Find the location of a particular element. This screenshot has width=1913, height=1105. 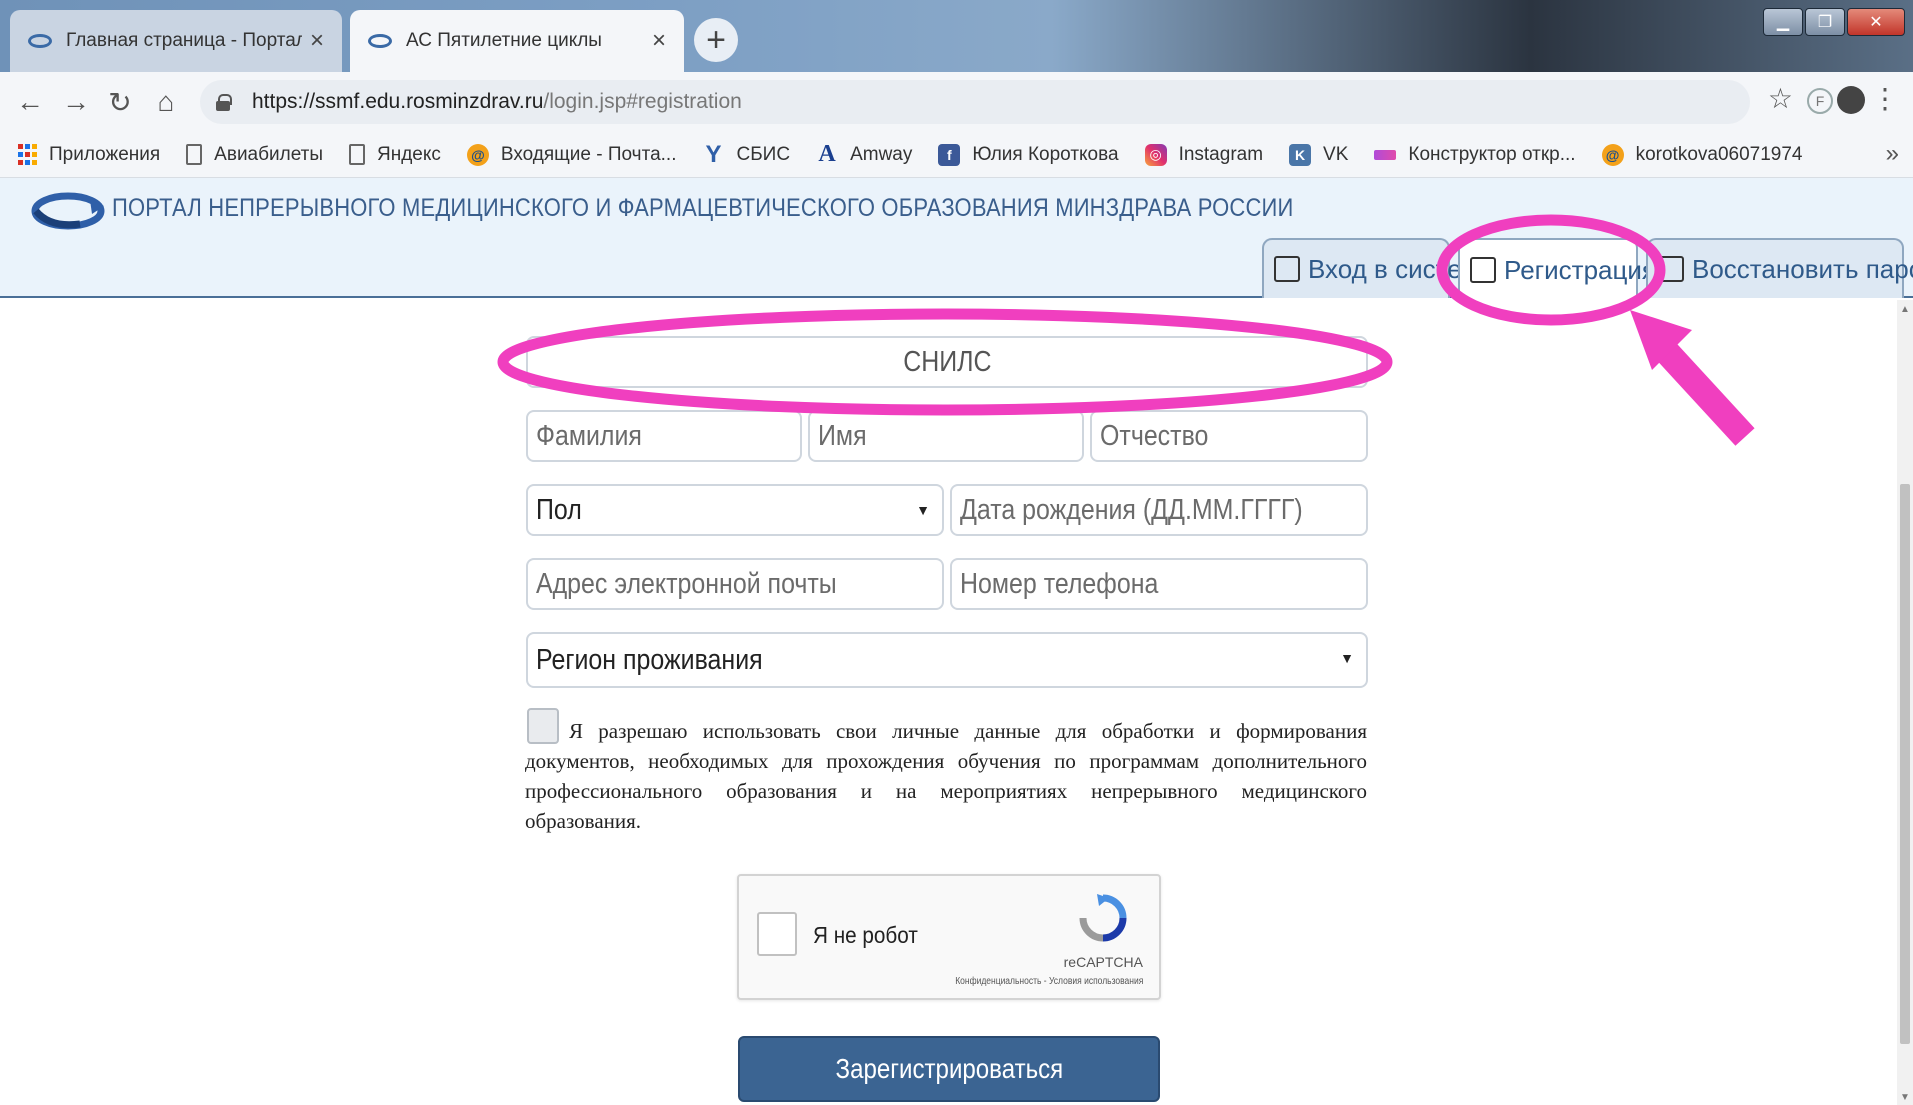

new-tab-button: + is located at coordinates (716, 40).